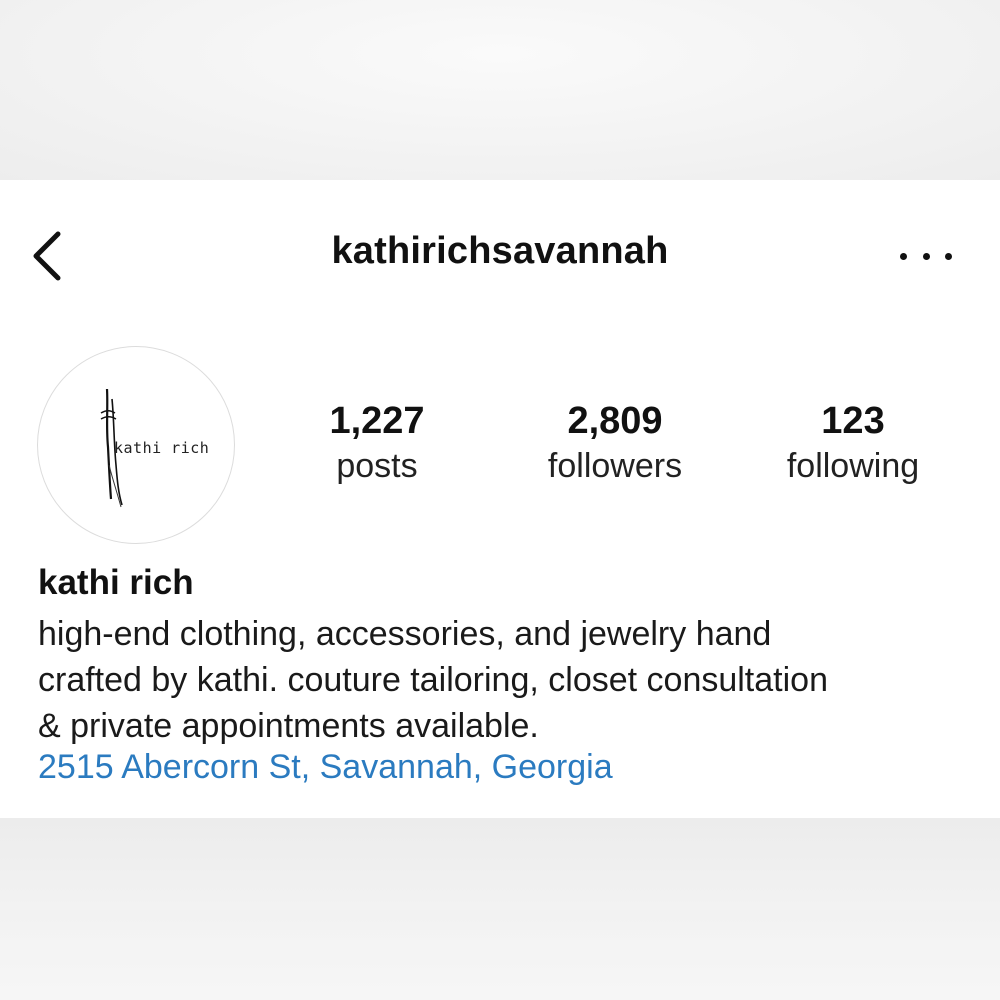 This screenshot has width=1000, height=1000. I want to click on posts-label: posts, so click(377, 466).